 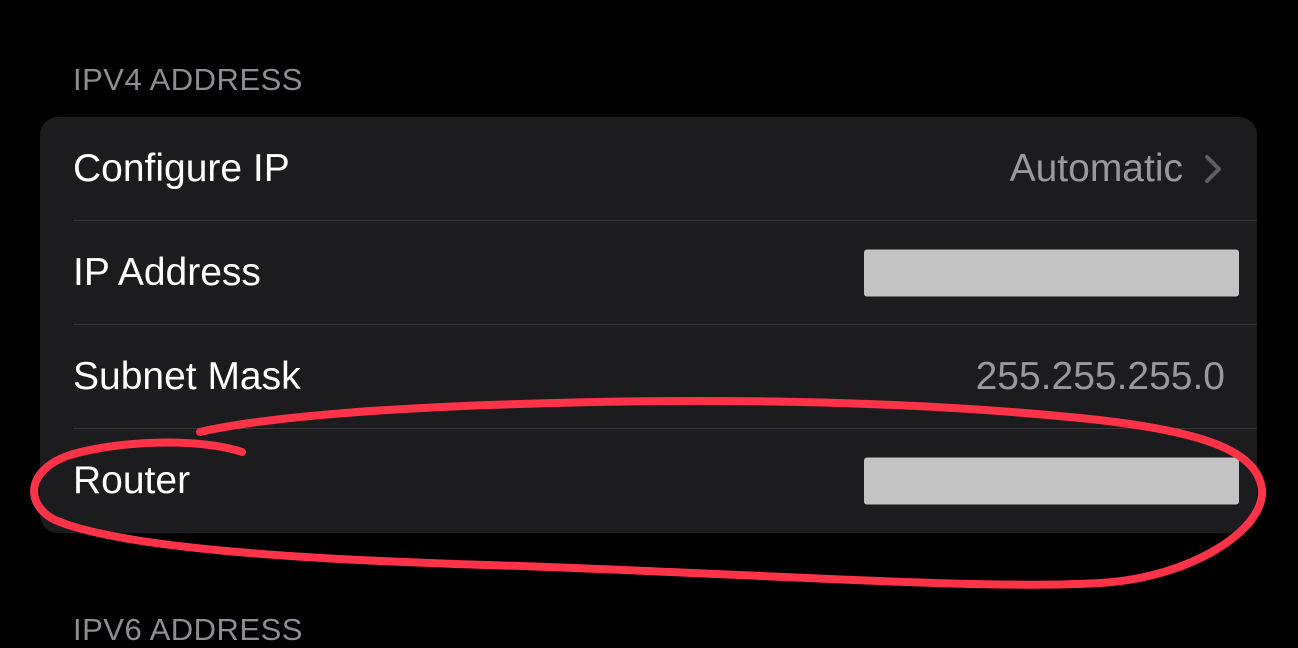 I want to click on chevron-right-icon, so click(x=1213, y=169).